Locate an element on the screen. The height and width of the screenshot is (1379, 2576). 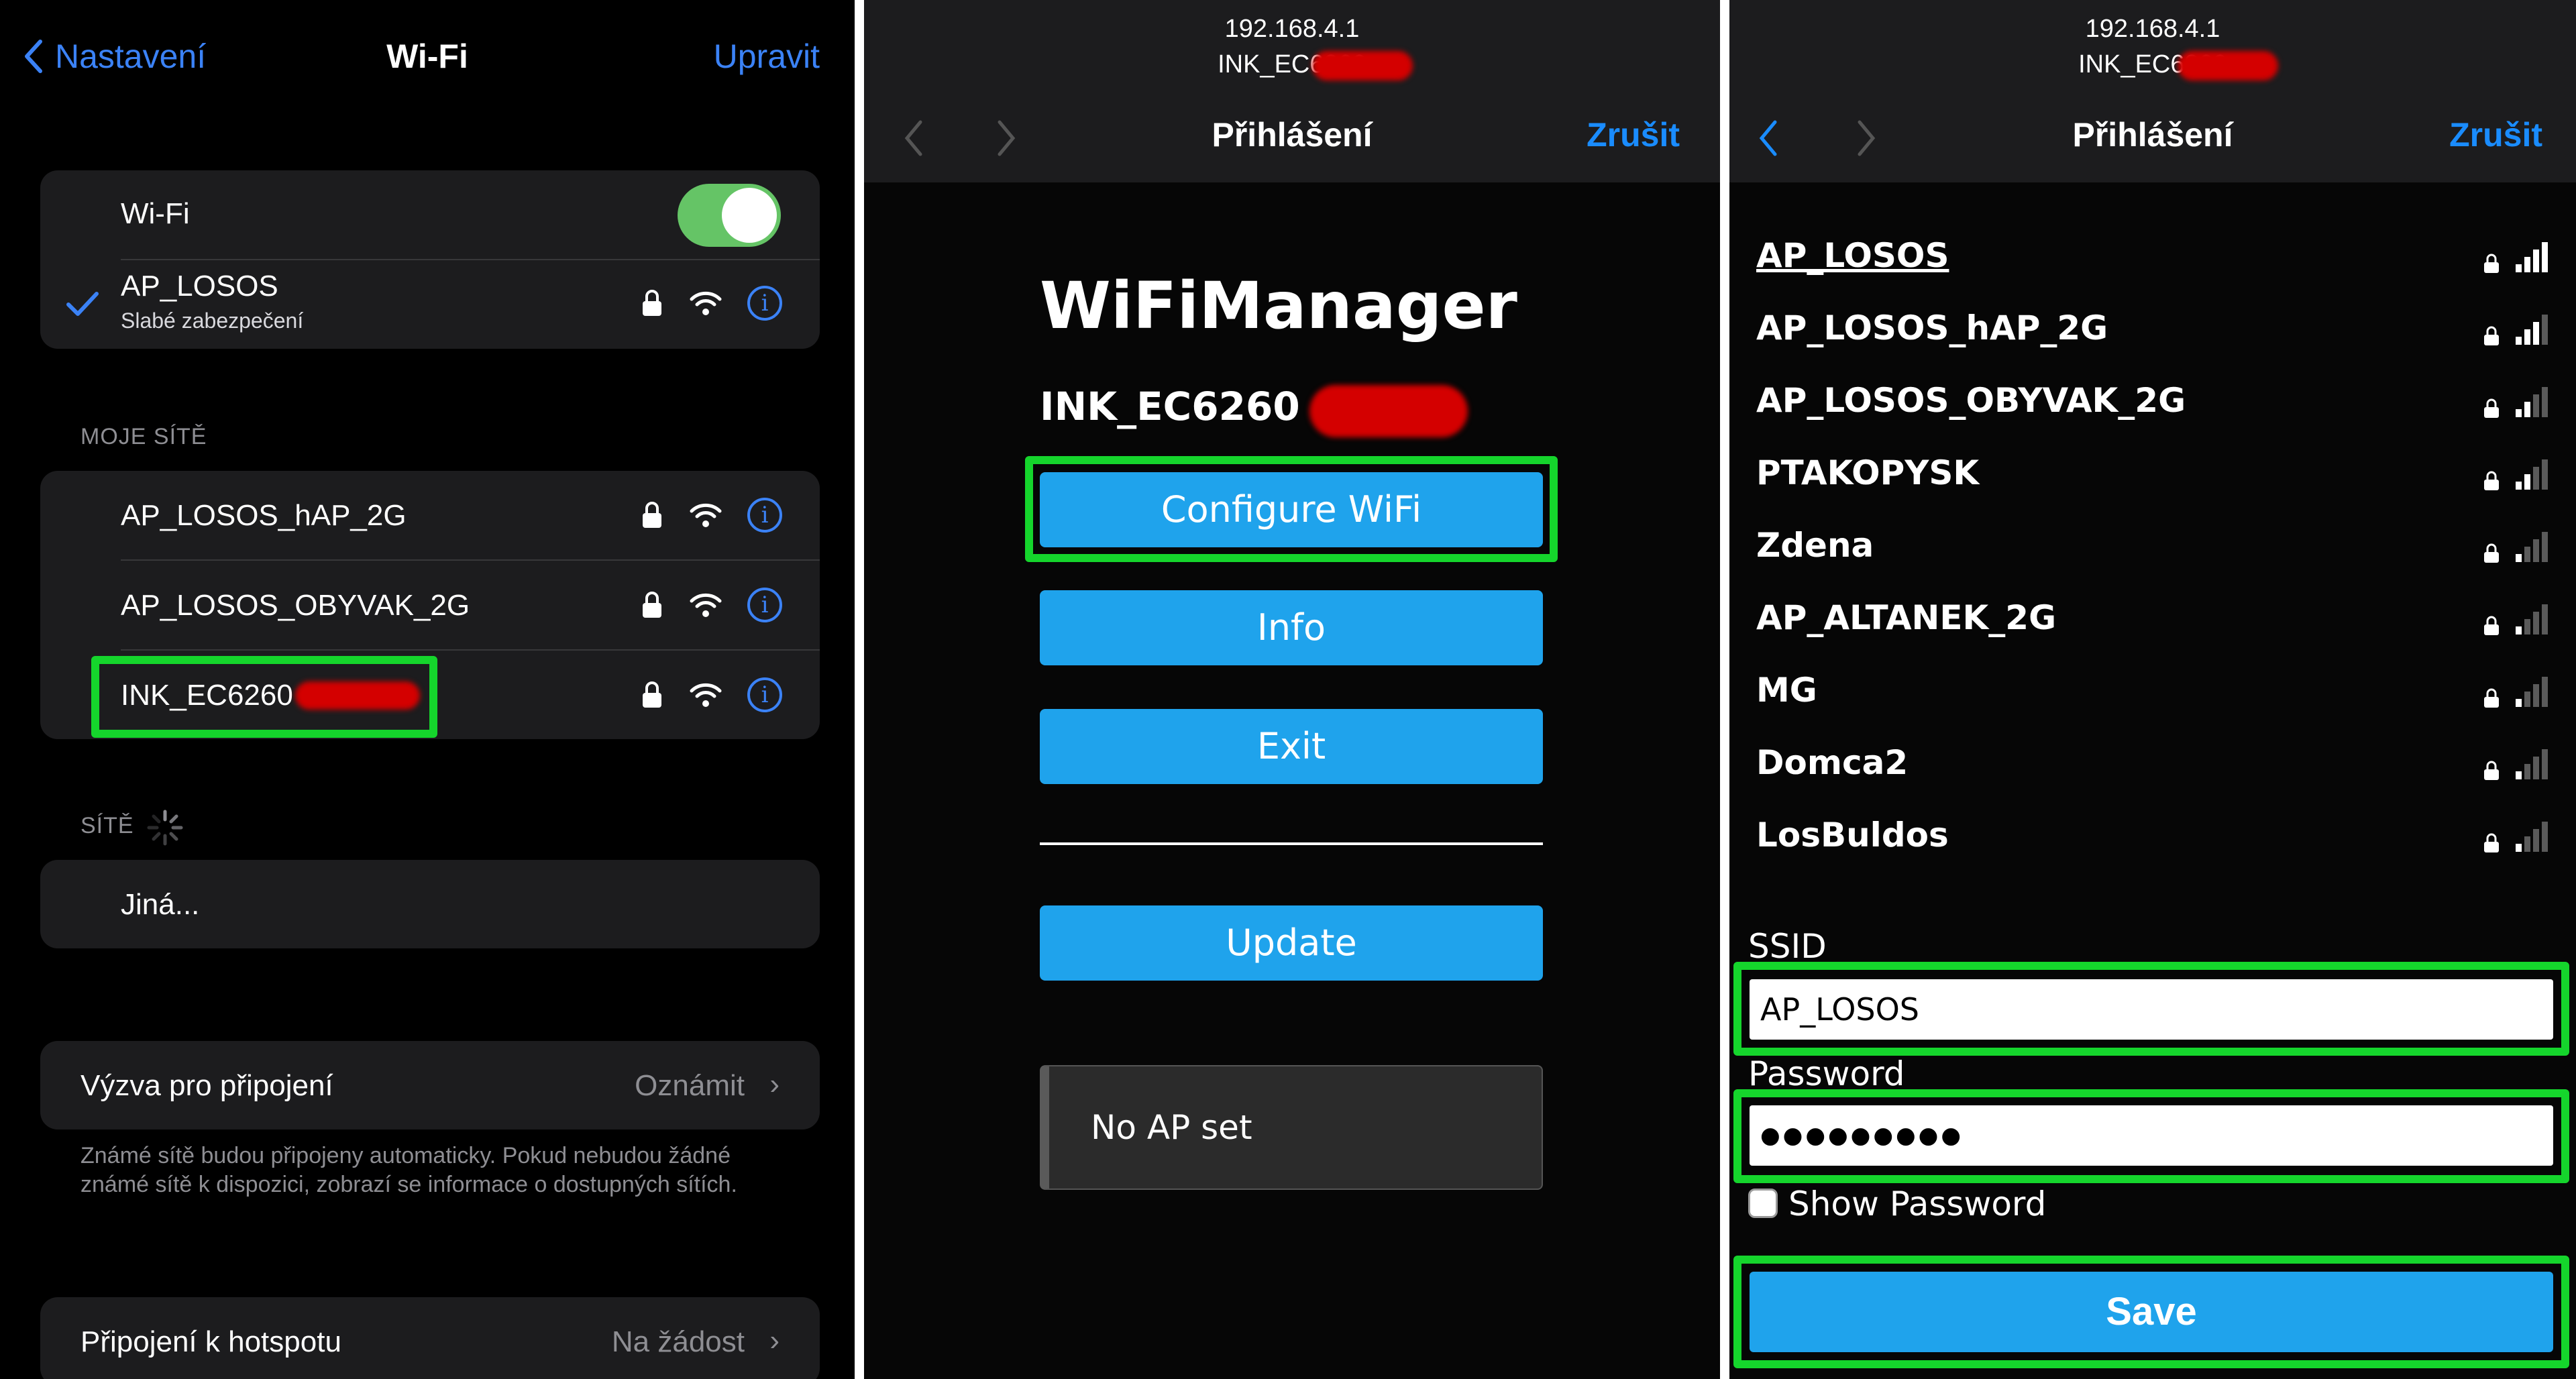
network-name: LosBuldos is located at coordinates (1852, 835).